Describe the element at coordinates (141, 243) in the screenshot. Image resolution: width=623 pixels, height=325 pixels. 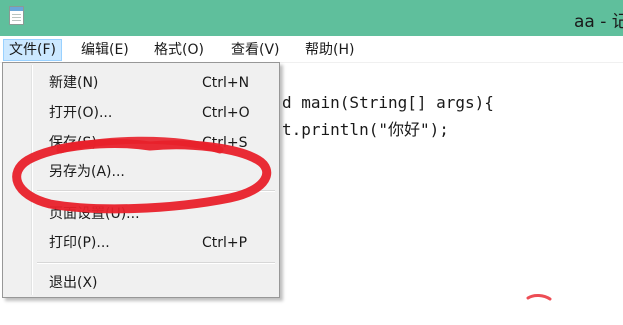
I see `menu-item-print: 打印(P)... Ctrl+P` at that location.